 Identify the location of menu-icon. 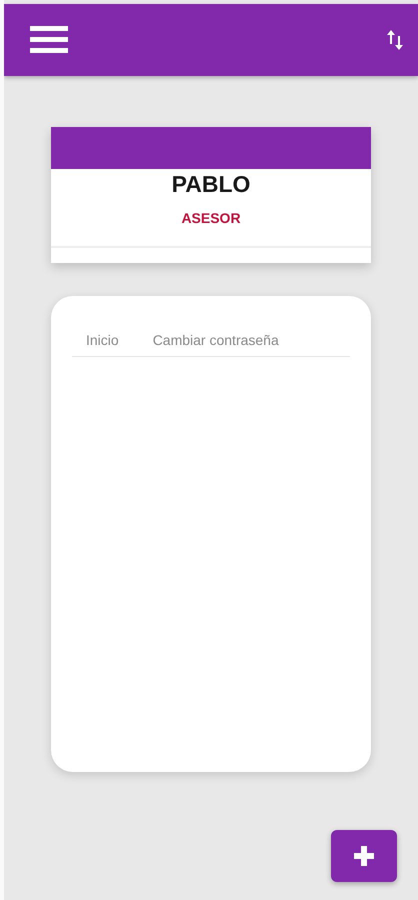
(50, 40).